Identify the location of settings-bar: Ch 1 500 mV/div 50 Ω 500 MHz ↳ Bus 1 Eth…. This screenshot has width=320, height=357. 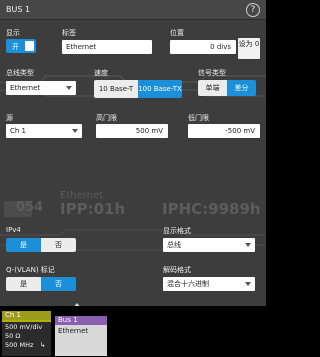
(133, 331).